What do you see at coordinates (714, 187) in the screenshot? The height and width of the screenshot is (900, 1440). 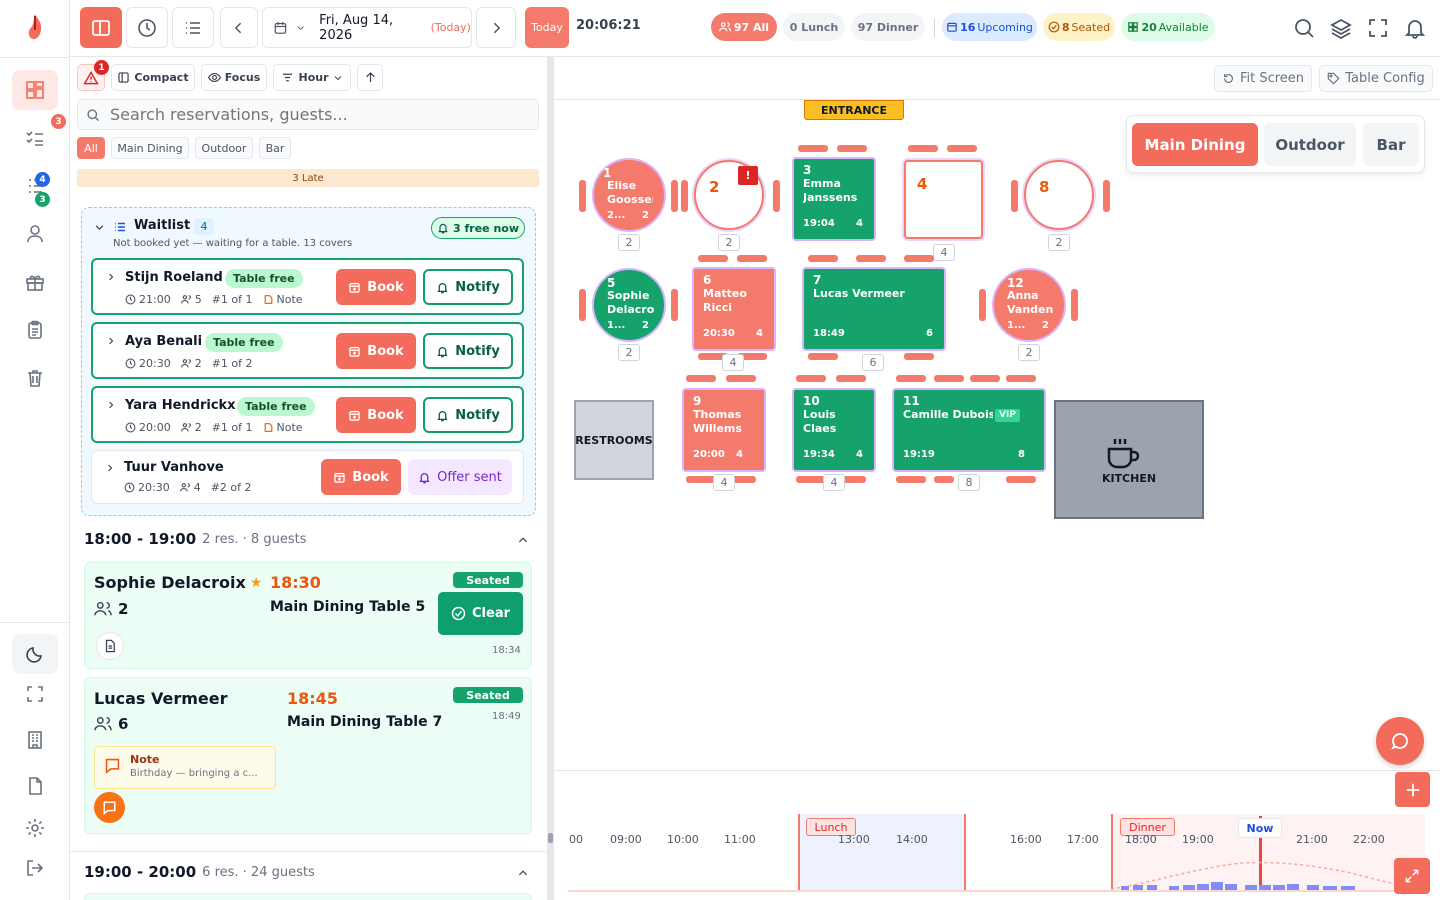 I see `table-number: 2` at bounding box center [714, 187].